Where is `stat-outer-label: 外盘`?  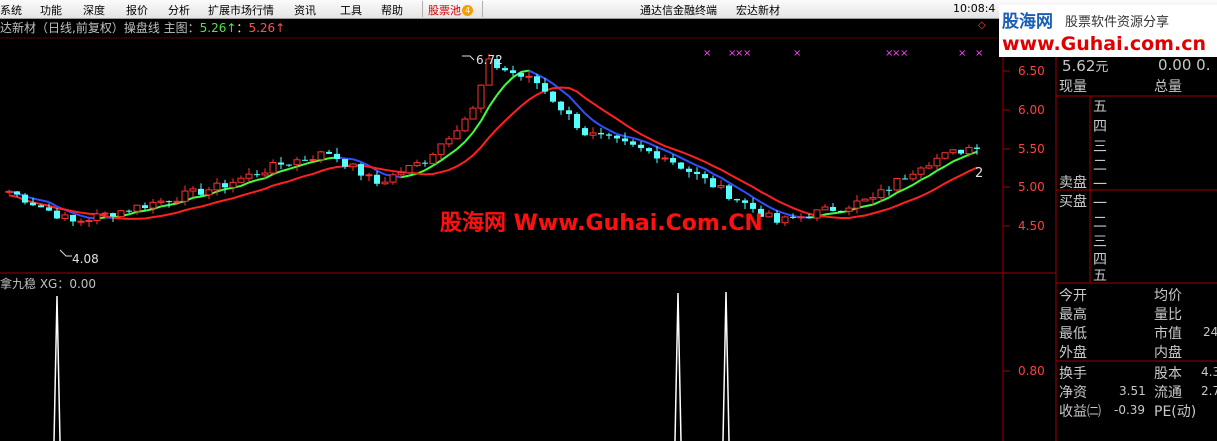
stat-outer-label: 外盘 is located at coordinates (1073, 353).